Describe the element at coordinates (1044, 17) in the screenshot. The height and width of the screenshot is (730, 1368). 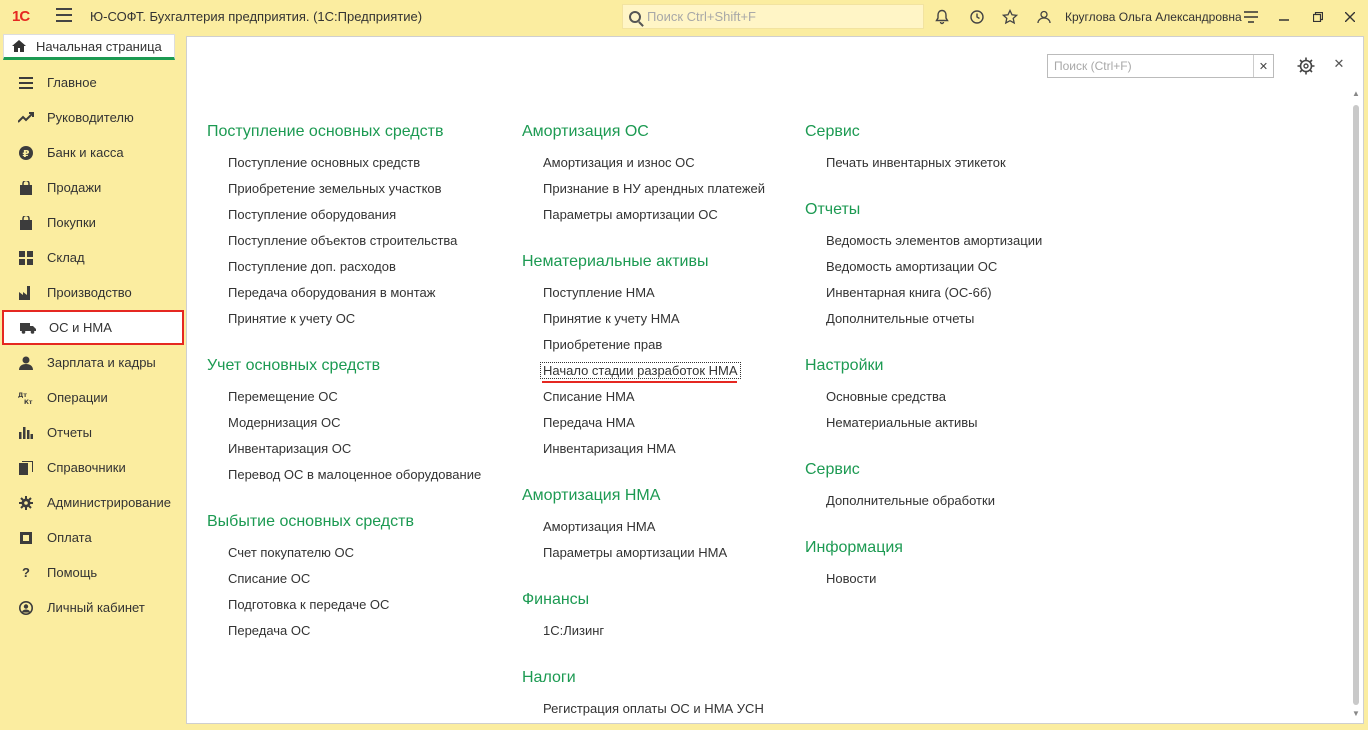
I see `user-icon` at that location.